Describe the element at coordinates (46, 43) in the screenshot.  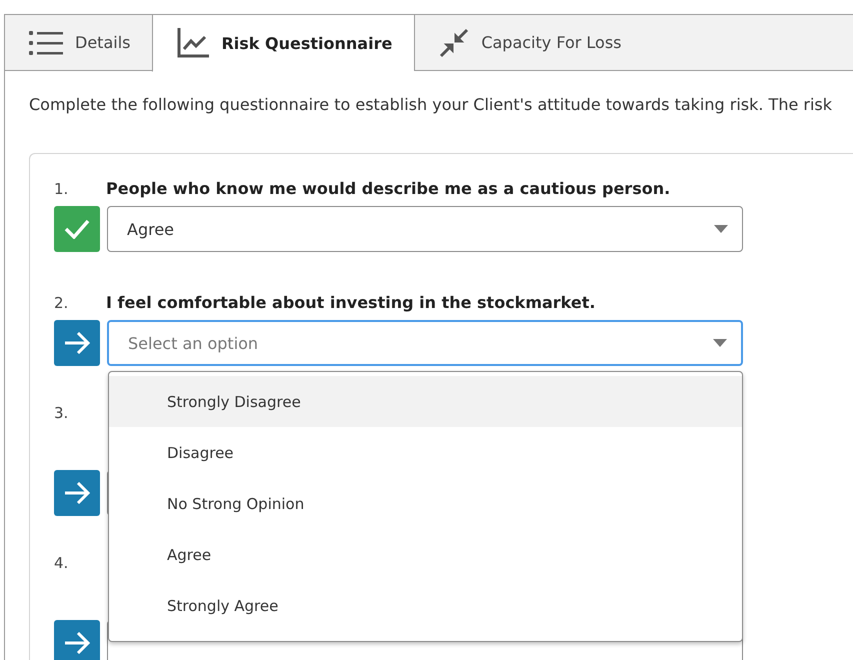
I see `list-icon` at that location.